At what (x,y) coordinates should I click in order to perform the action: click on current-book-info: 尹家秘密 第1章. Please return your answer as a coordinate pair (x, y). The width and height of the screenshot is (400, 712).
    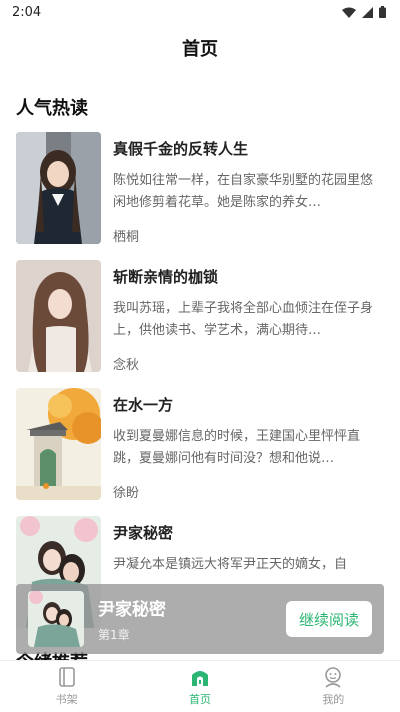
    Looking at the image, I should click on (192, 619).